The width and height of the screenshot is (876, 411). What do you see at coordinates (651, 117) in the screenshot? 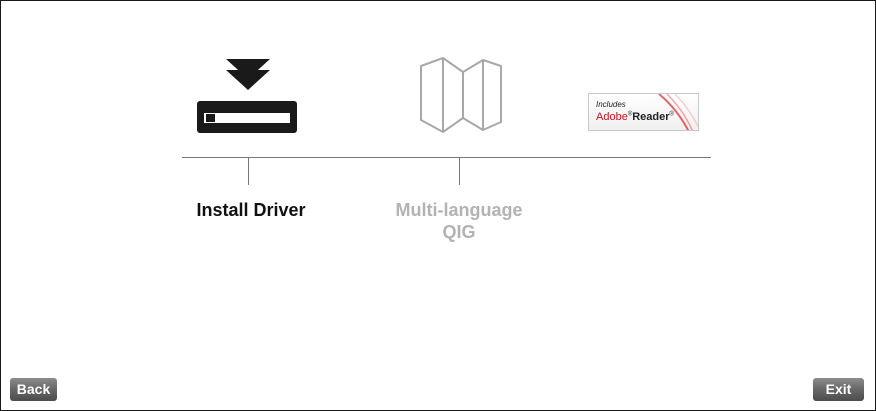
I see `reader-product-text: Reader` at bounding box center [651, 117].